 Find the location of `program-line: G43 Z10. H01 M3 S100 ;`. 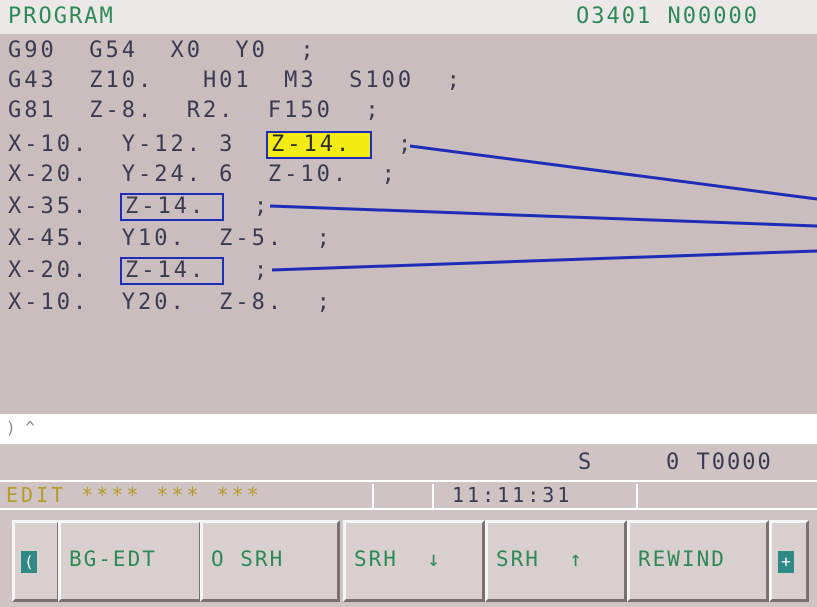

program-line: G43 Z10. H01 M3 S100 ; is located at coordinates (235, 80).